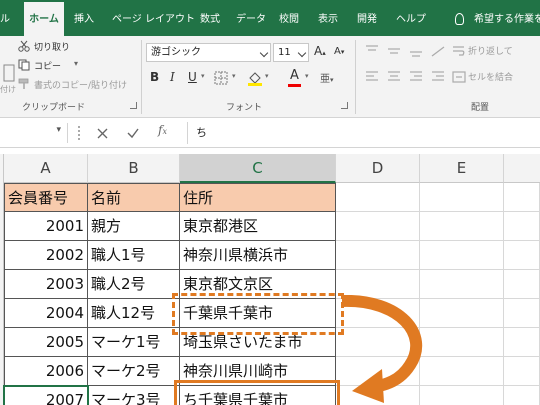  Describe the element at coordinates (154, 77) in the screenshot. I see `bold-icon: B` at that location.